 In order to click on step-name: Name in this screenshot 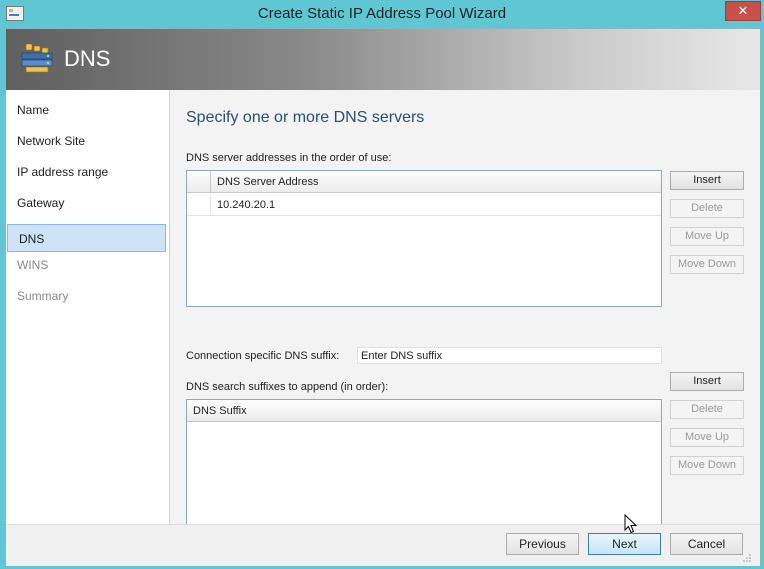, I will do `click(86, 110)`.